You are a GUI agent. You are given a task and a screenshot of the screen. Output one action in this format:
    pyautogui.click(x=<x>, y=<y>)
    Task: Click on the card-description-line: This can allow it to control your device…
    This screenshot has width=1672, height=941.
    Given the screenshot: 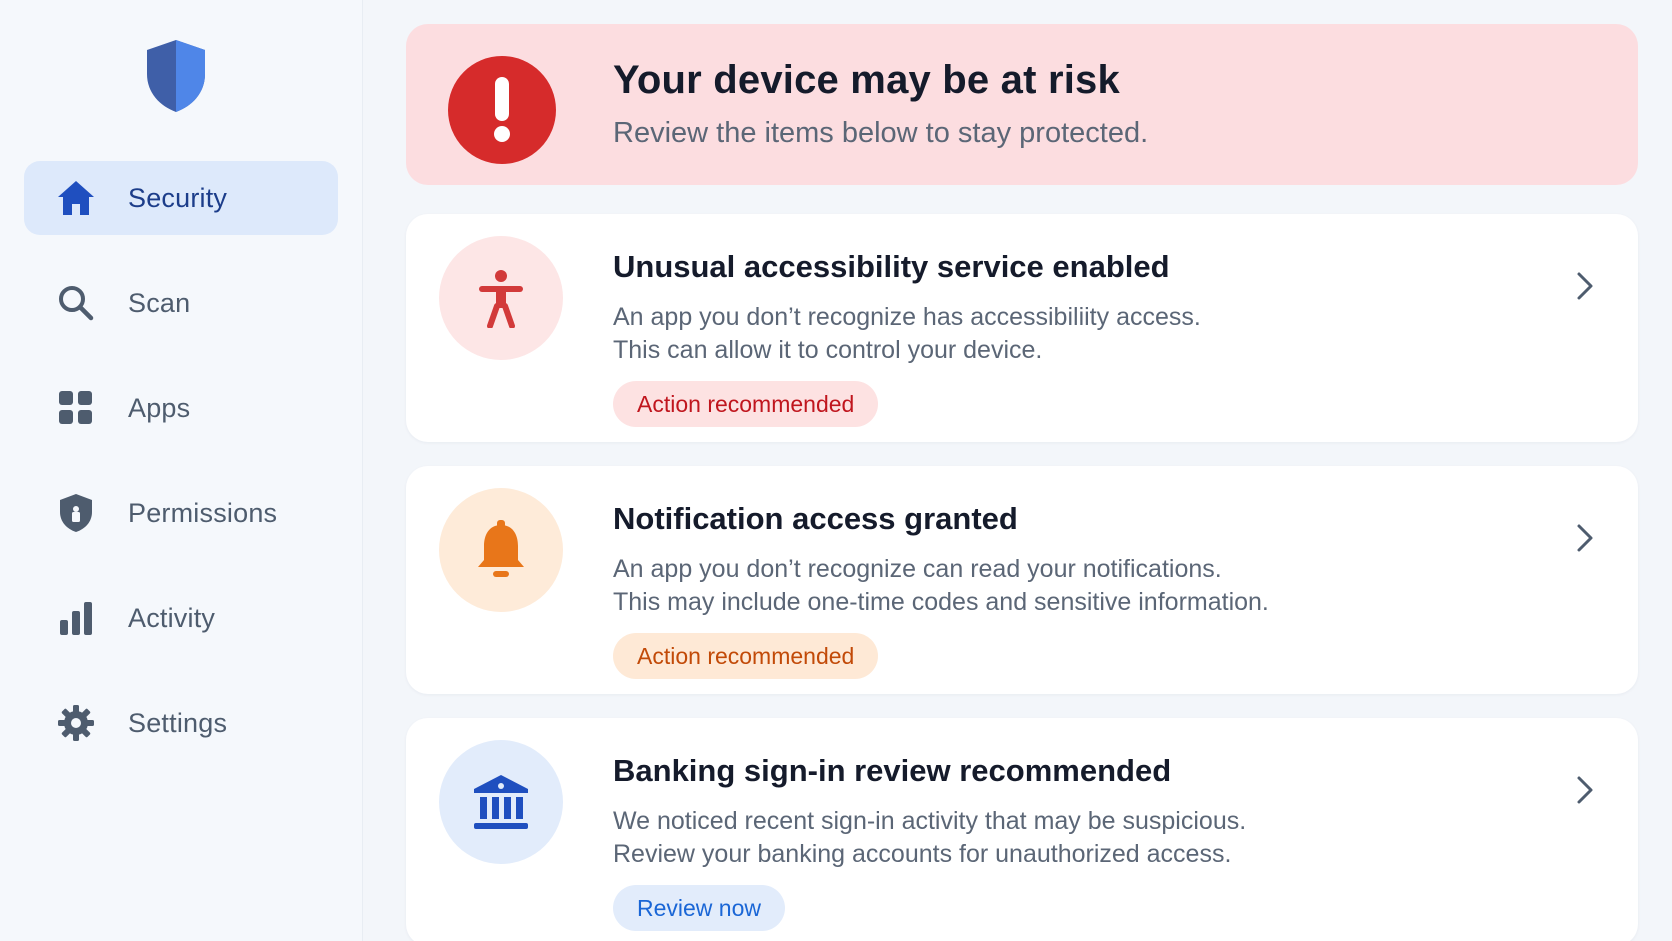 What is the action you would take?
    pyautogui.click(x=828, y=350)
    